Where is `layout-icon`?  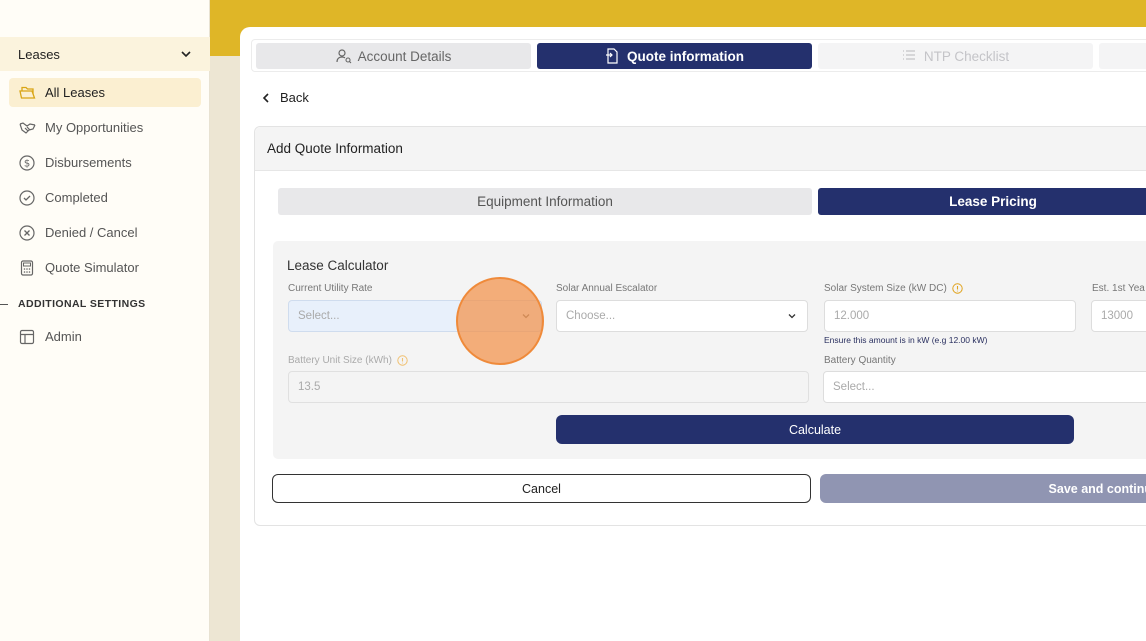
layout-icon is located at coordinates (27, 337).